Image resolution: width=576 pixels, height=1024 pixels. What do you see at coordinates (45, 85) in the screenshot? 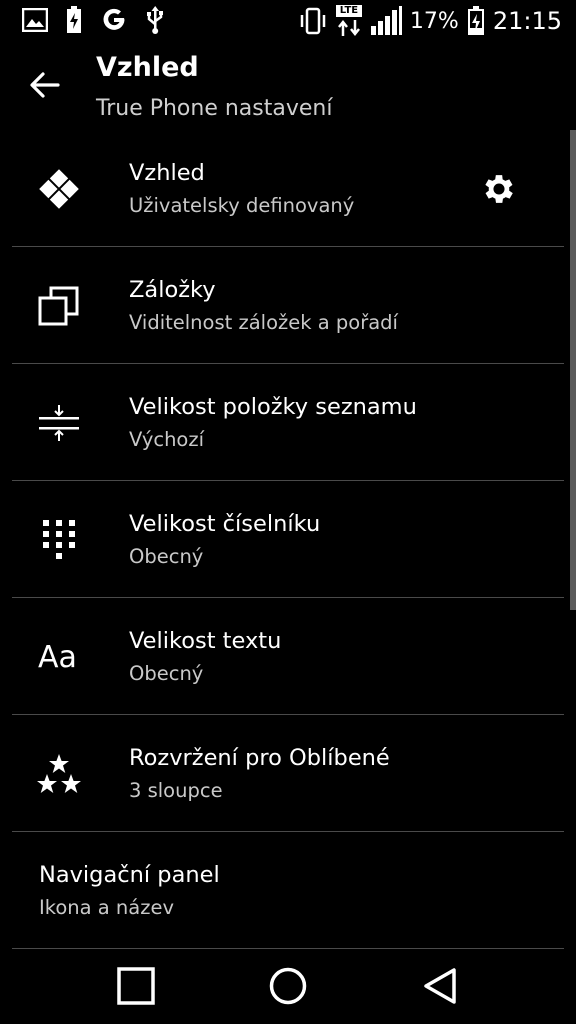
I see `back-arrow-icon` at bounding box center [45, 85].